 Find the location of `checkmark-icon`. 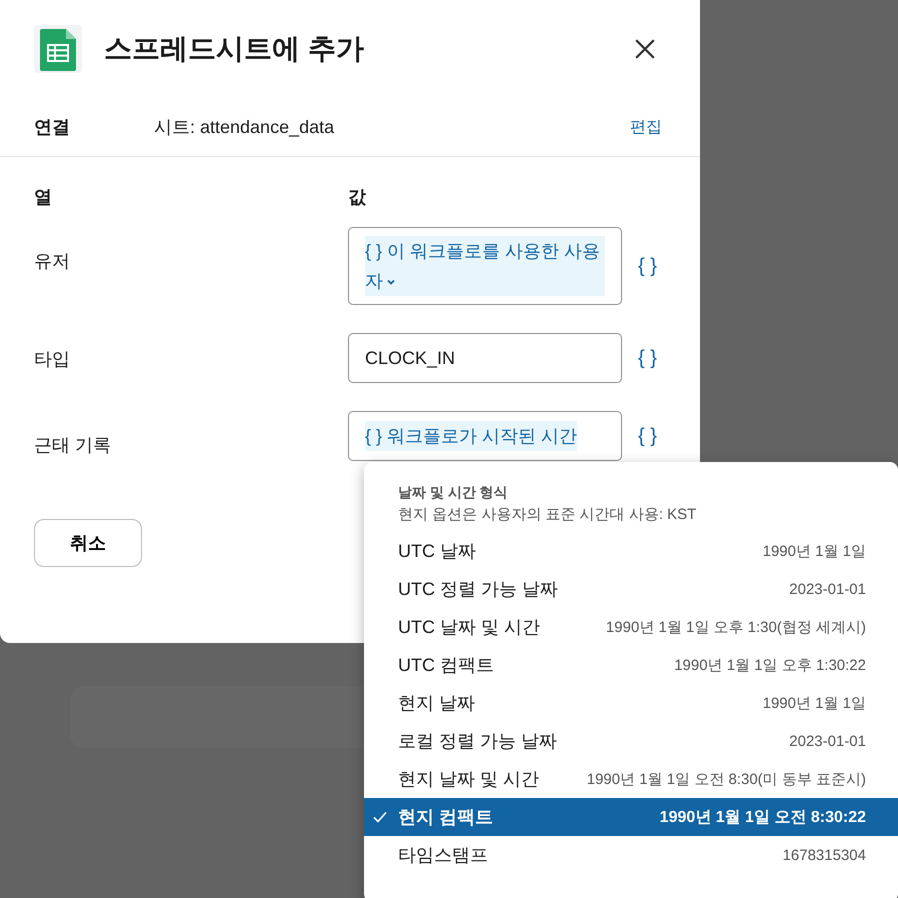

checkmark-icon is located at coordinates (380, 817).